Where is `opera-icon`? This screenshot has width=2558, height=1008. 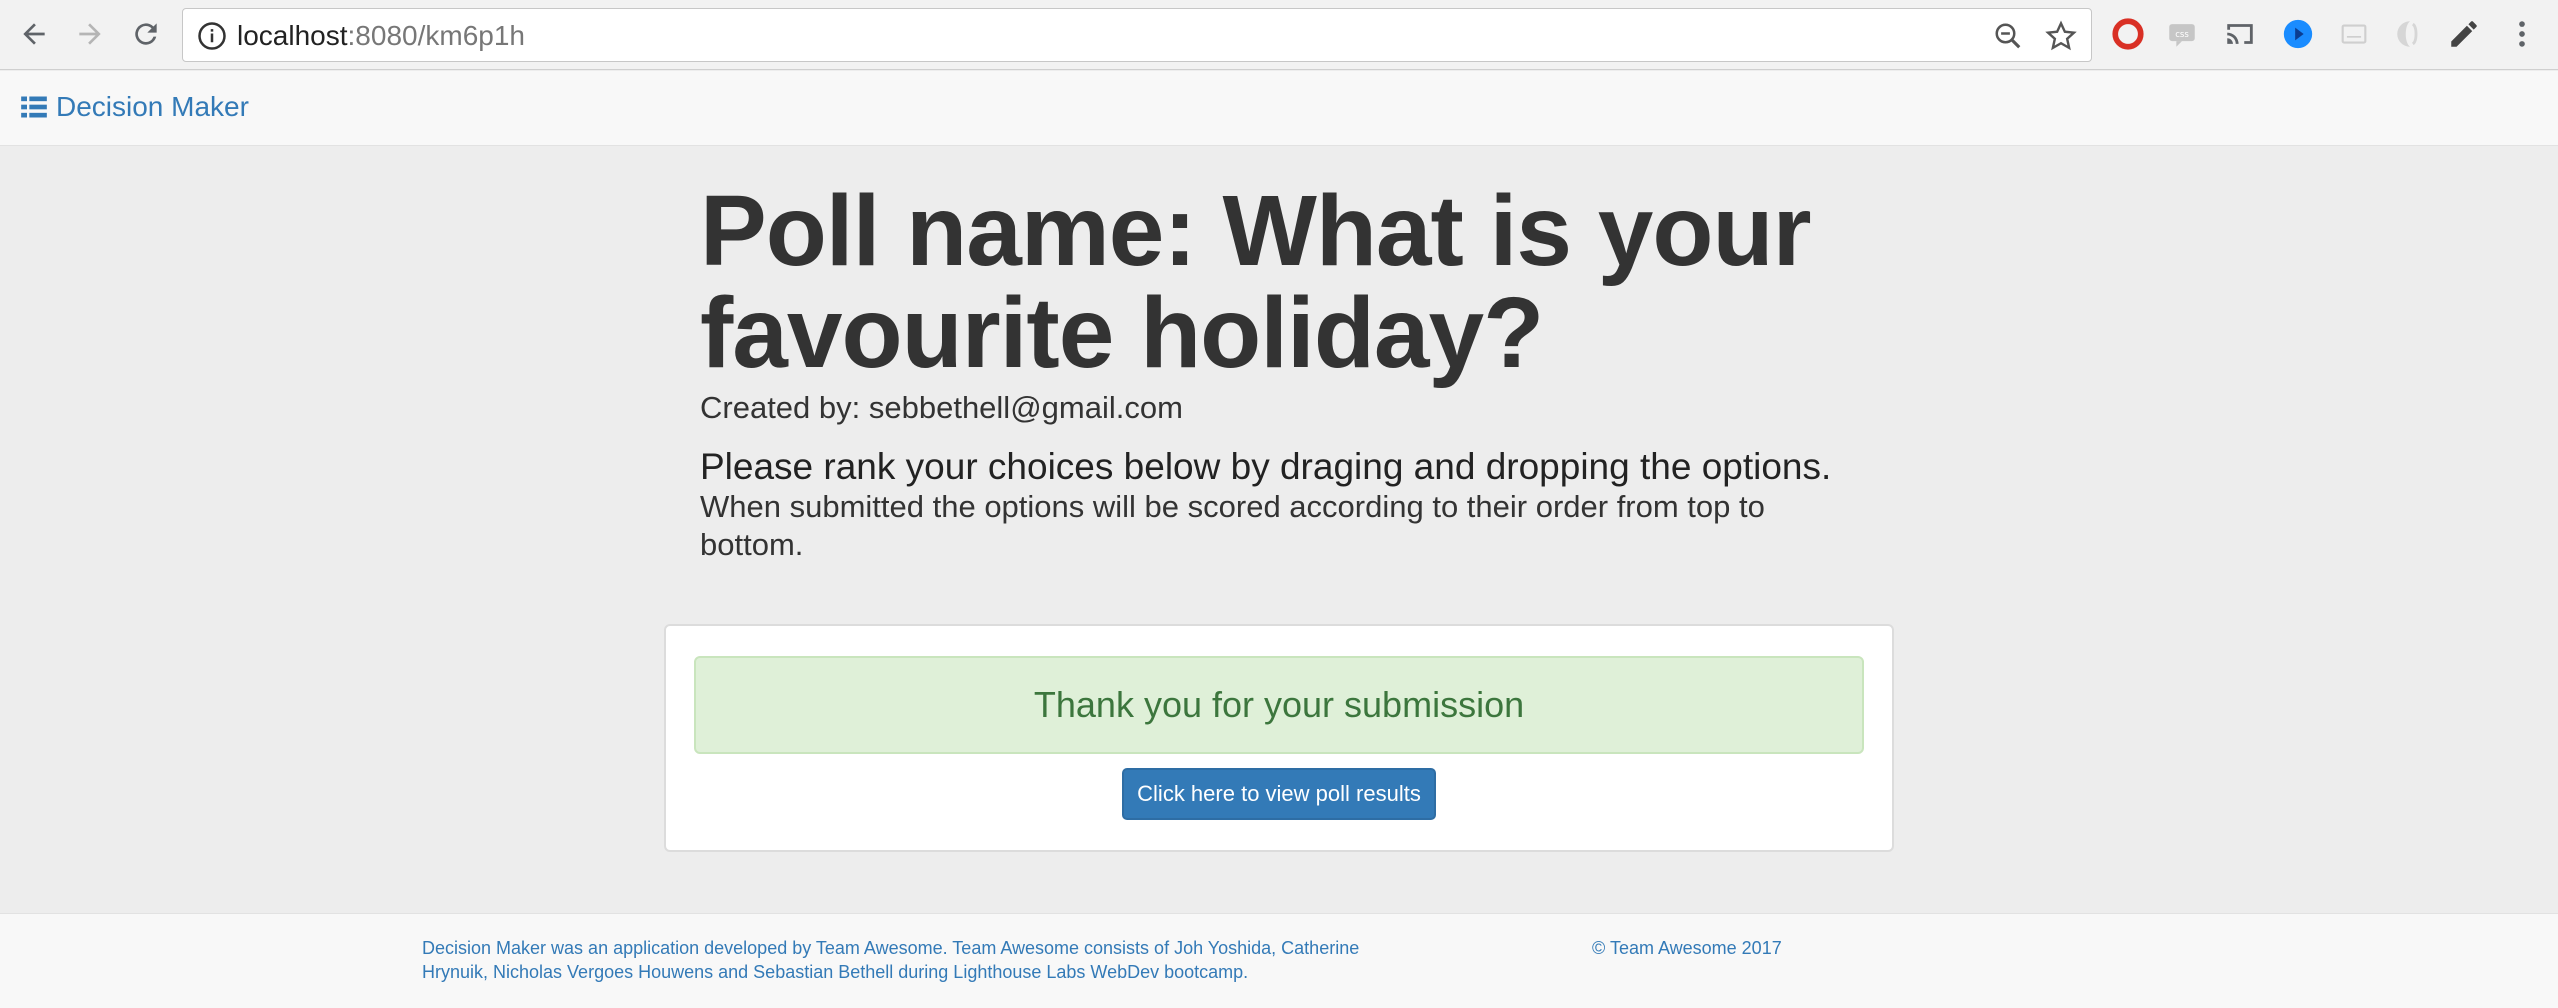
opera-icon is located at coordinates (2128, 34).